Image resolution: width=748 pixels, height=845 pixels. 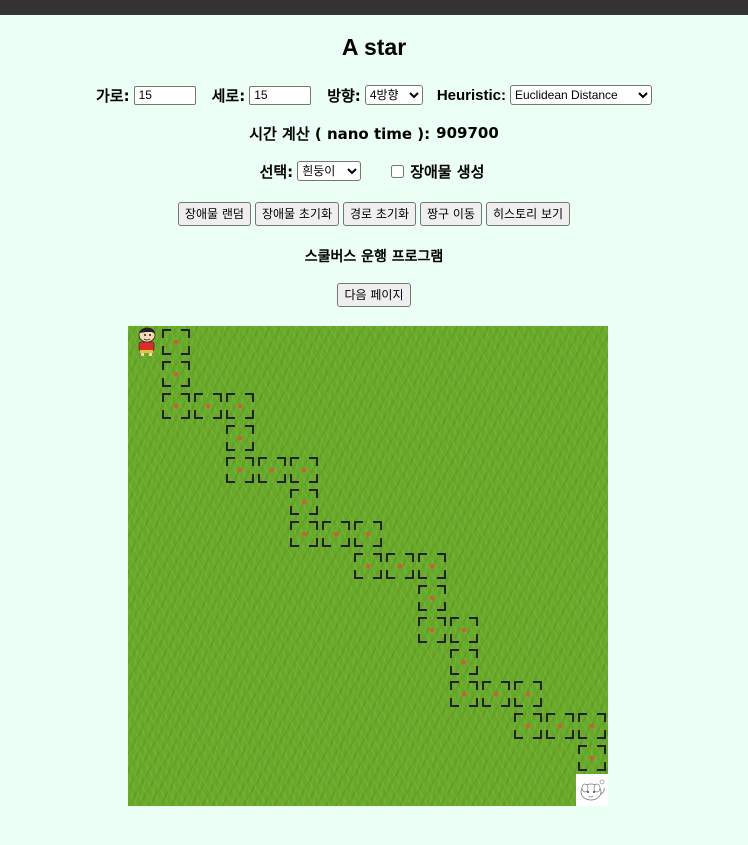 I want to click on height-input, so click(x=280, y=95).